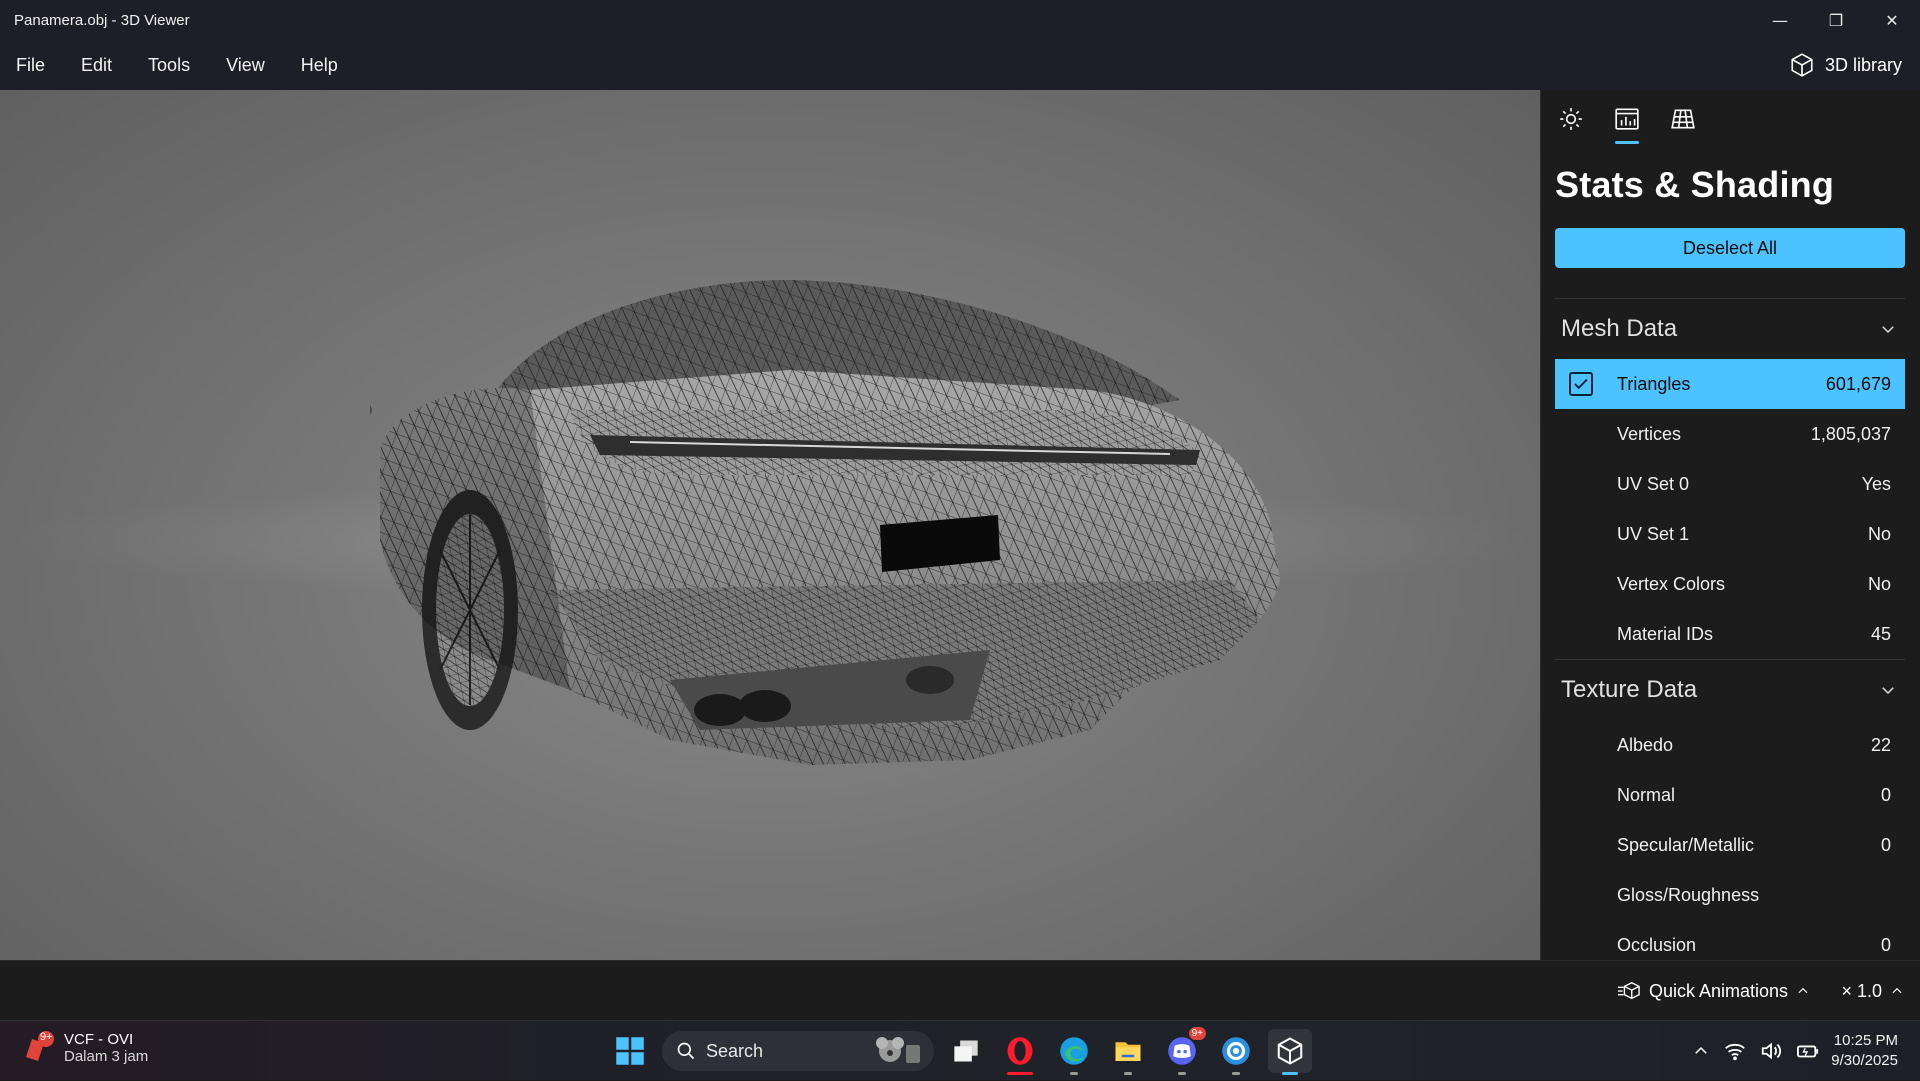  I want to click on notification-app-icon: 9+, so click(37, 1048).